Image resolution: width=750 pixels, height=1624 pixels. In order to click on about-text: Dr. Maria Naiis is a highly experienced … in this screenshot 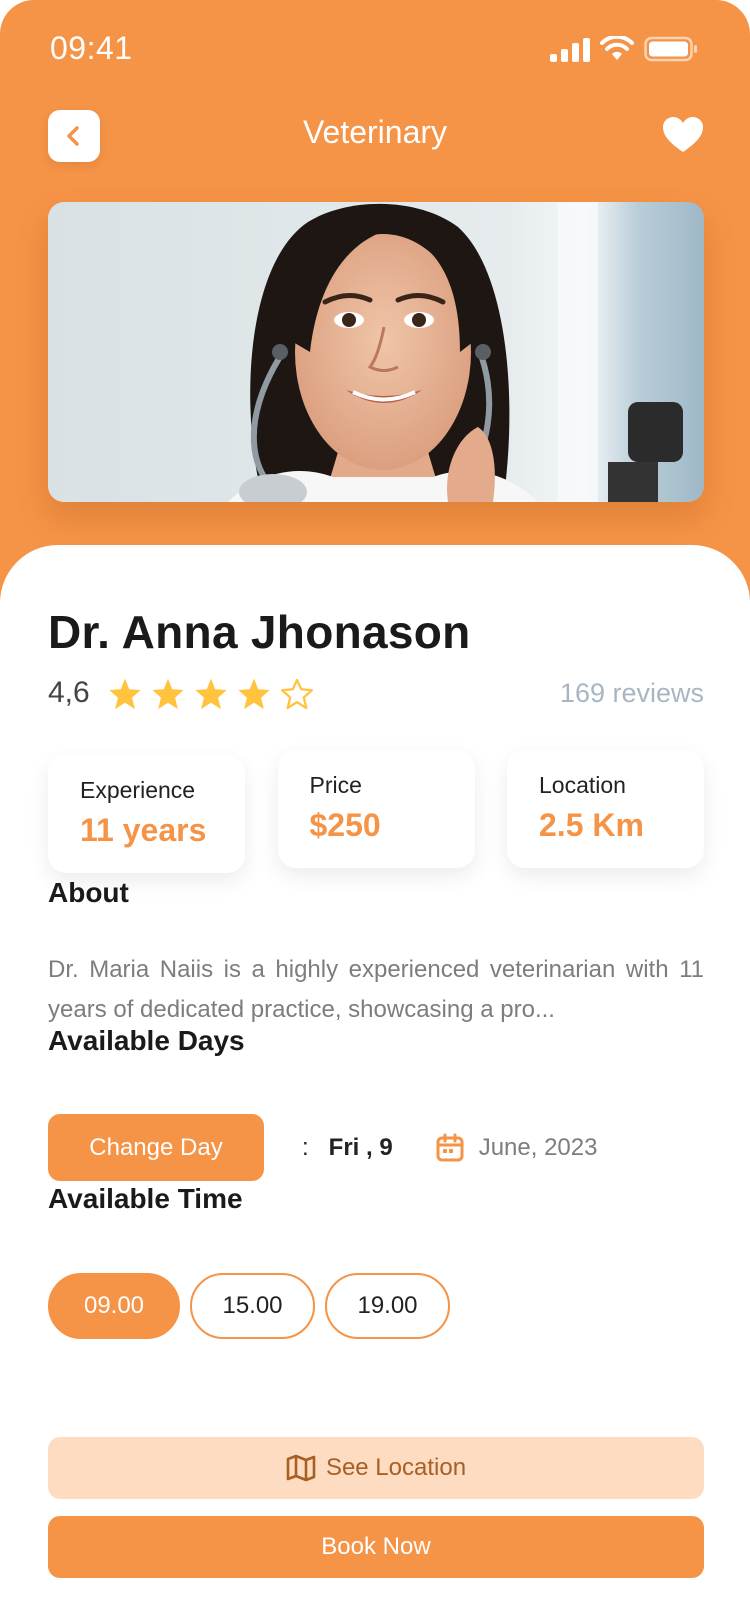, I will do `click(376, 989)`.